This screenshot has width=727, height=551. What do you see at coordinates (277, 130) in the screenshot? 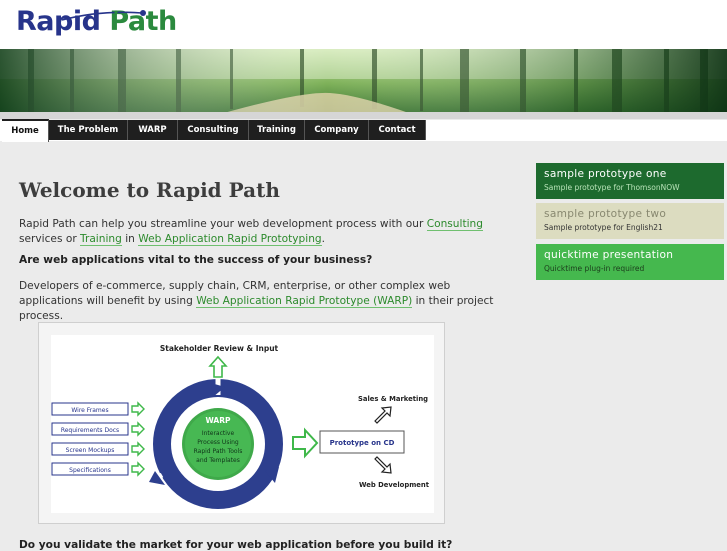
I see `tab-training: Training` at bounding box center [277, 130].